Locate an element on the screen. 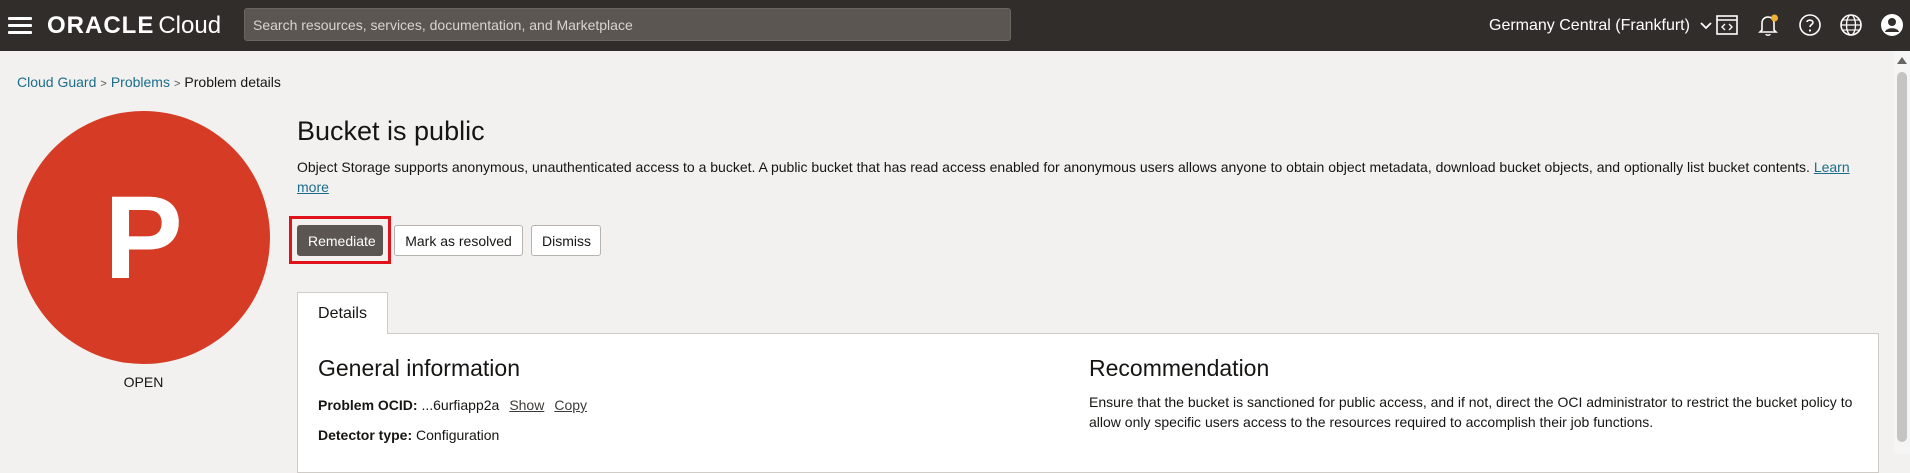 The image size is (1910, 473). problem-ocid-field: Problem OCID: ...6urfiapp2a Show Copy is located at coordinates (452, 405).